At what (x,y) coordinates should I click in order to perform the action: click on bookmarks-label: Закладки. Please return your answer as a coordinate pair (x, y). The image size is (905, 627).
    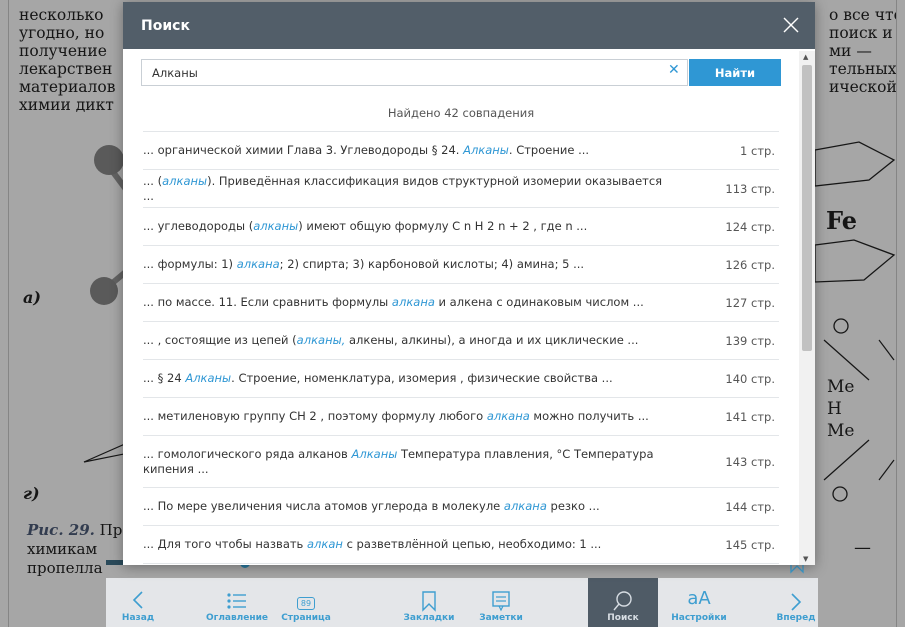
    Looking at the image, I should click on (429, 618).